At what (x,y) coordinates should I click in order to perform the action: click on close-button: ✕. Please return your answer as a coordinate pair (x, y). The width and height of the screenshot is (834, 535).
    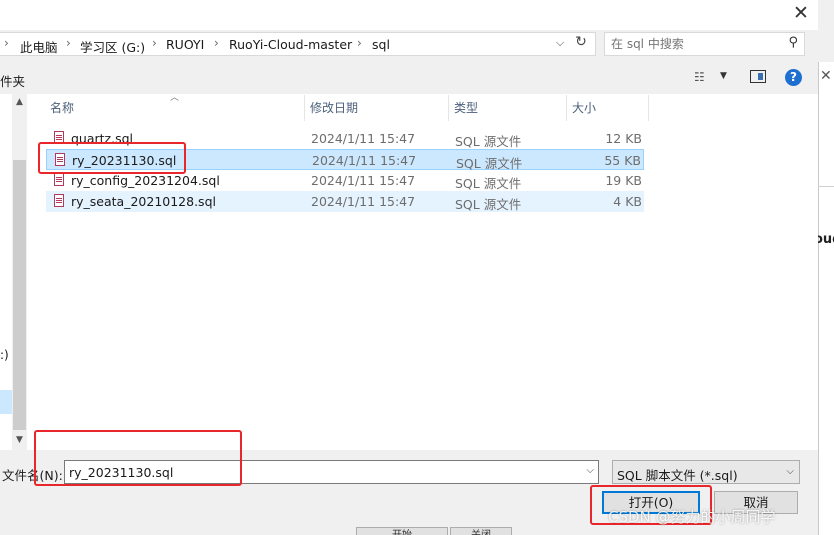
    Looking at the image, I should click on (801, 14).